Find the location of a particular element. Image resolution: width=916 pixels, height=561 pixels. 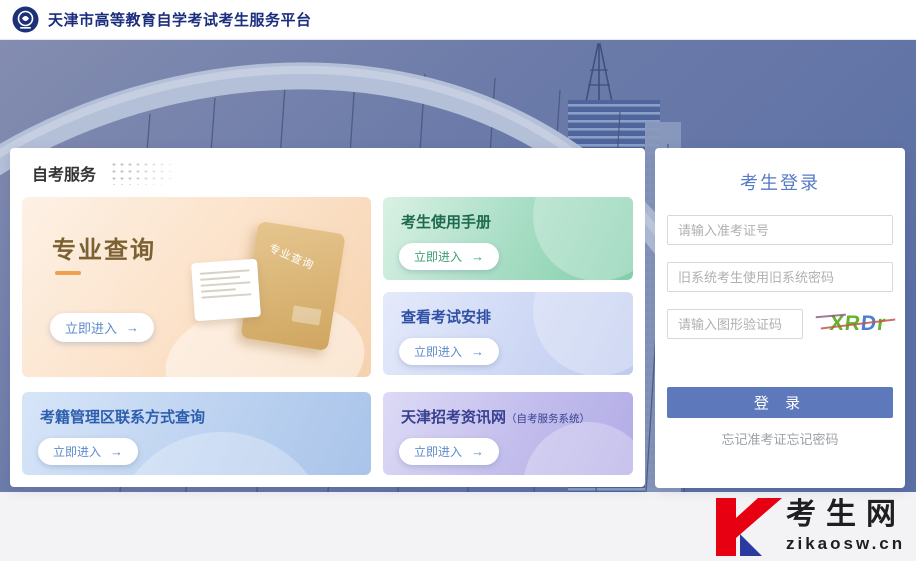

ticket-number-input is located at coordinates (780, 230).